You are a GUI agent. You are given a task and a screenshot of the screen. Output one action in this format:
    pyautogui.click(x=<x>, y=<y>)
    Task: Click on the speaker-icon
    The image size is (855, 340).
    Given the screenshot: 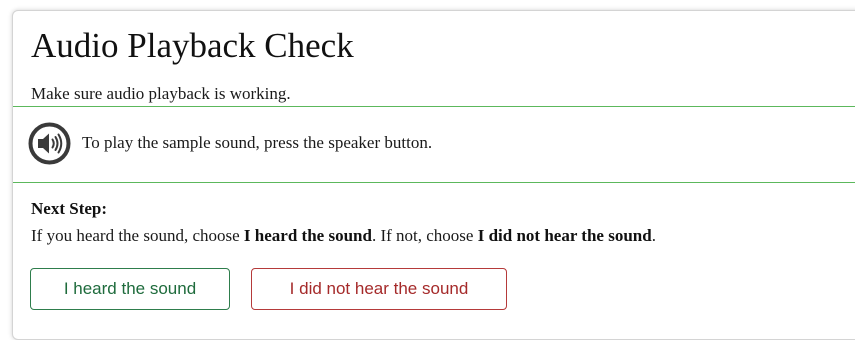 What is the action you would take?
    pyautogui.click(x=49, y=143)
    